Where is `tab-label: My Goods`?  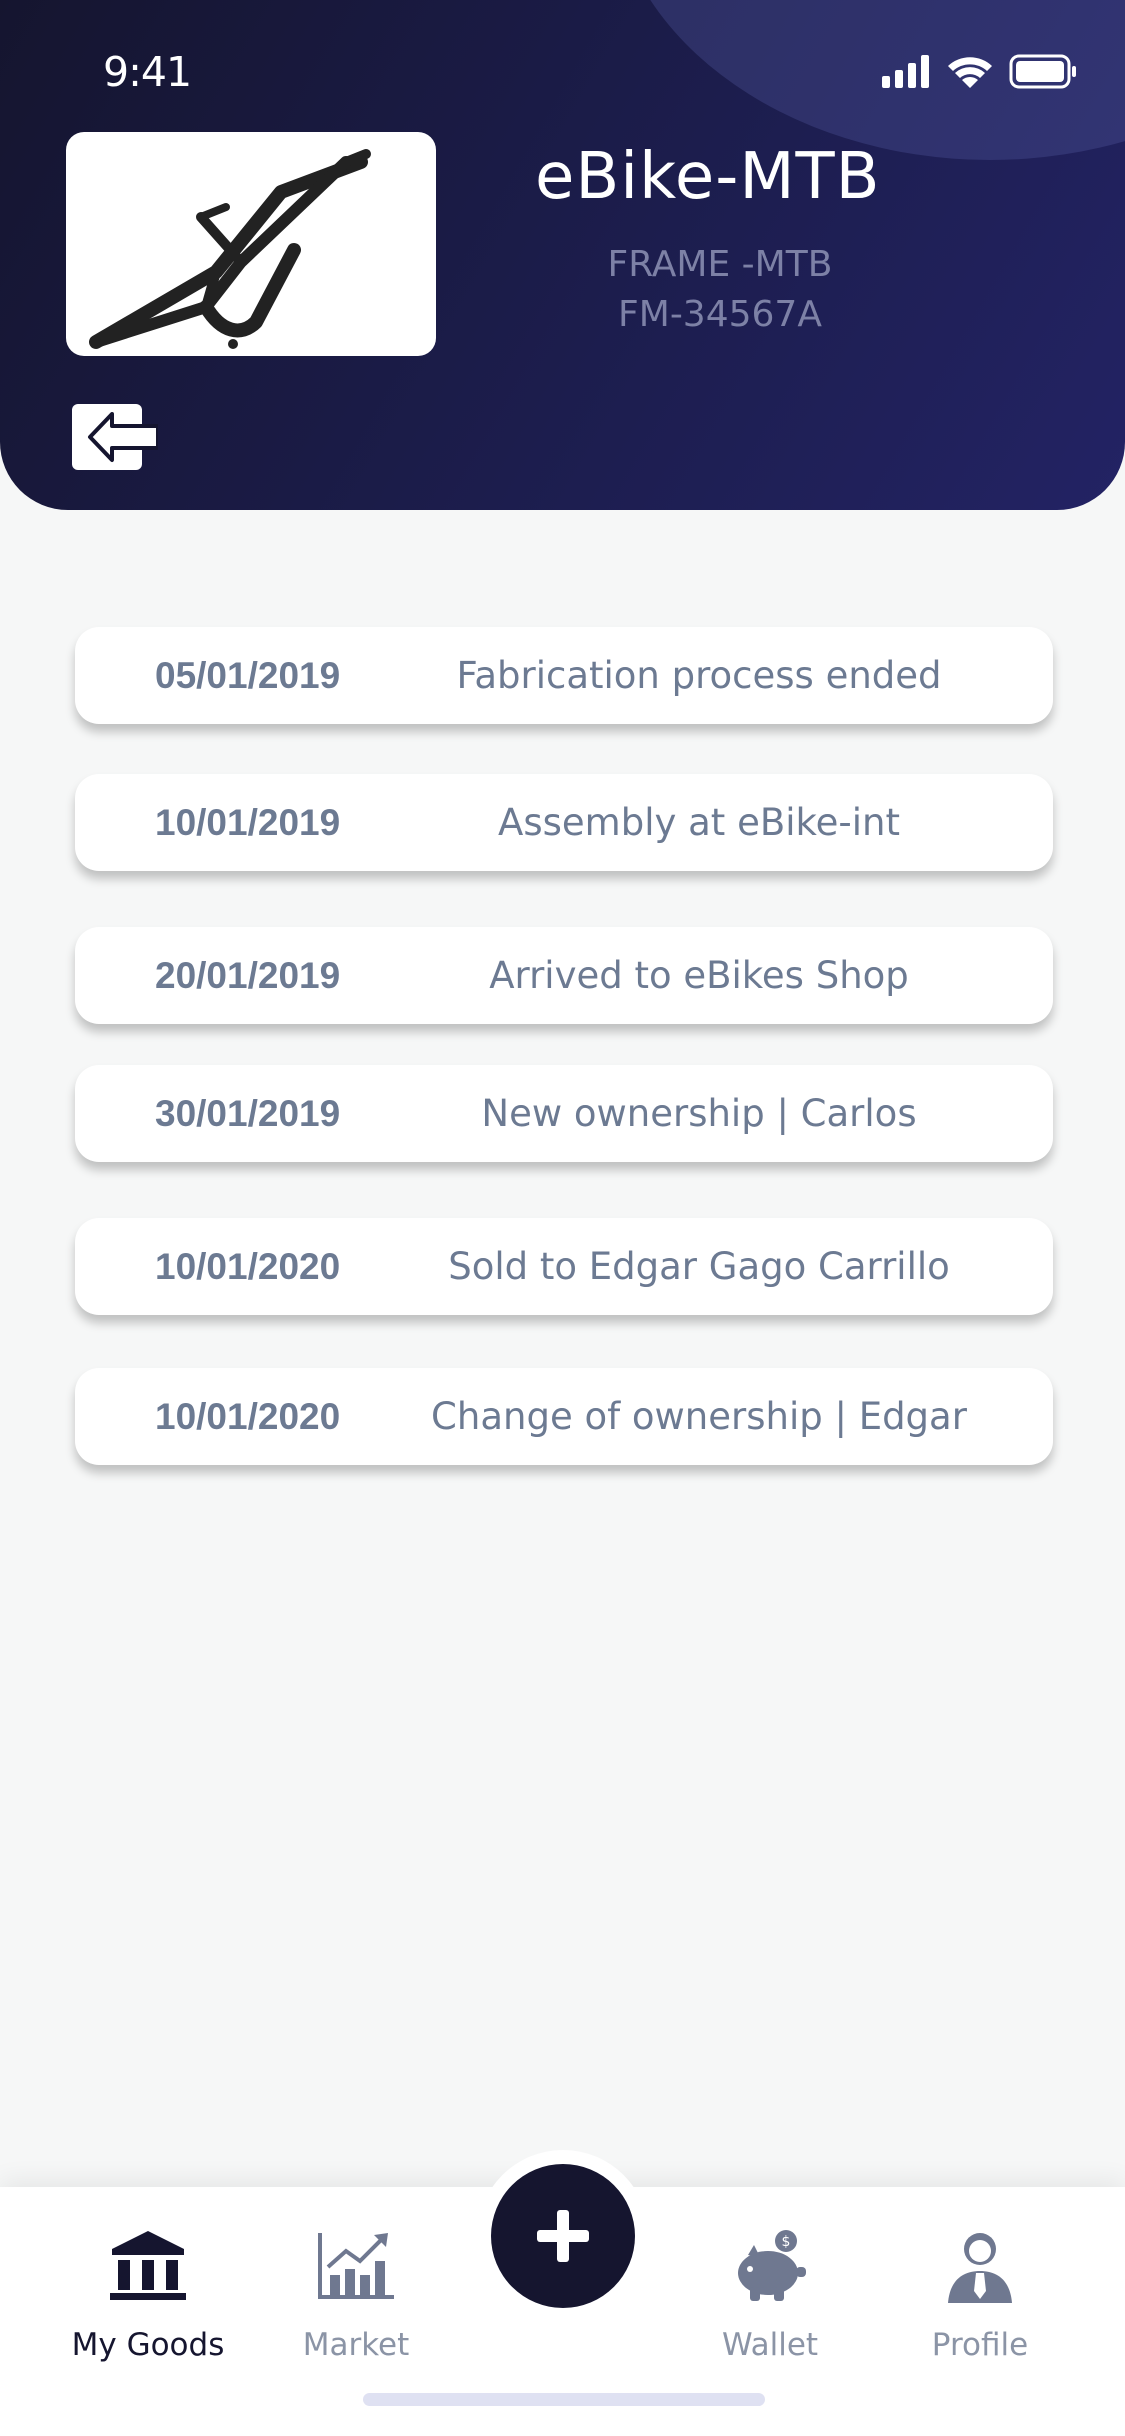
tab-label: My Goods is located at coordinates (148, 2345).